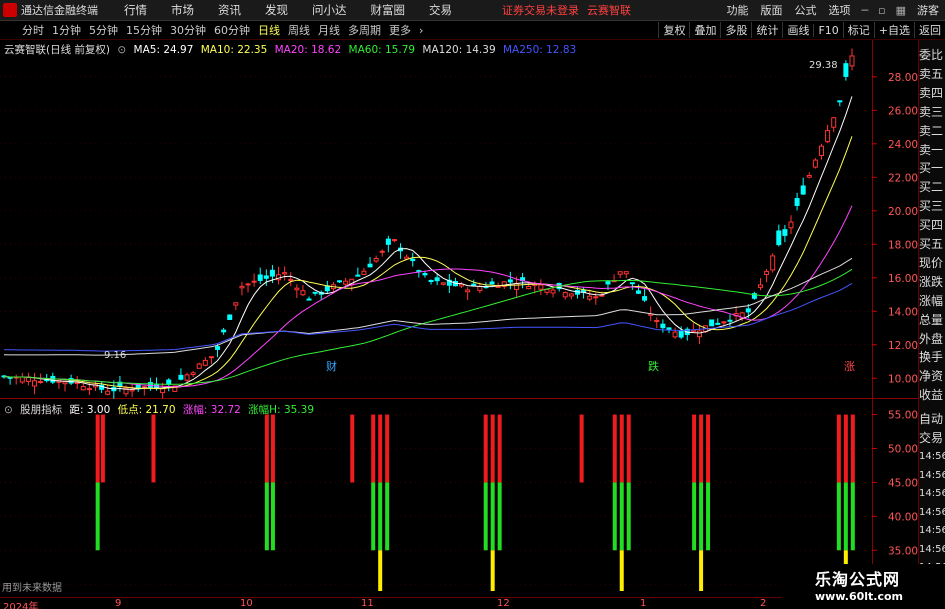 Image resolution: width=945 pixels, height=609 pixels. Describe the element at coordinates (704, 30) in the screenshot. I see `overlay-button: 叠加` at that location.